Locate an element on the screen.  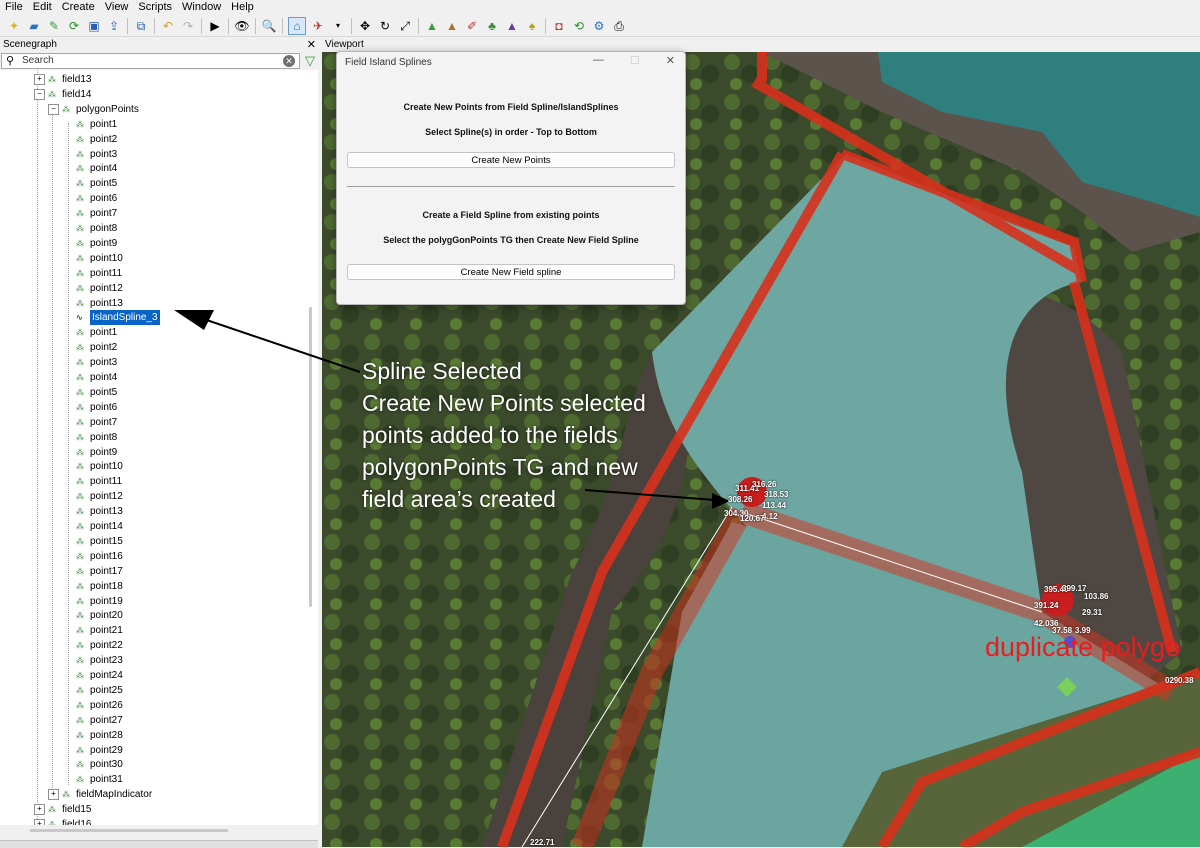
point-value-label: 399.17 is located at coordinates (1074, 588).